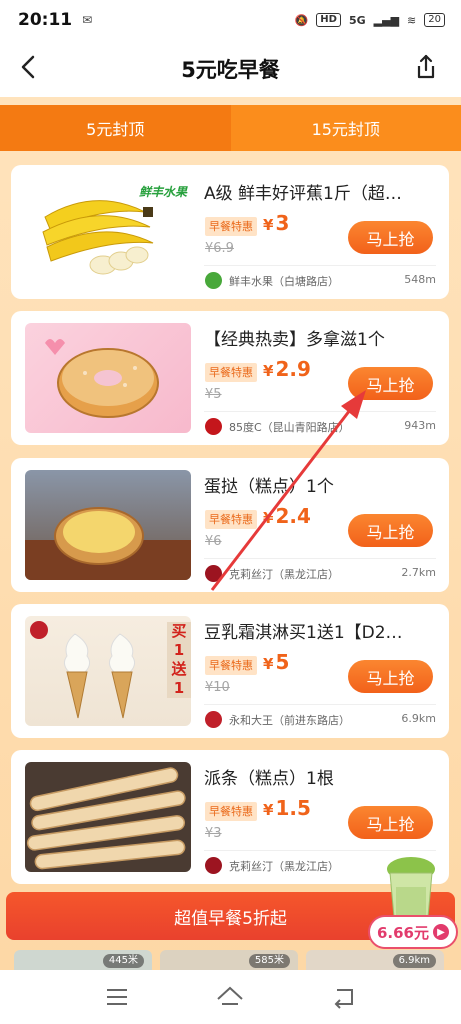 The height and width of the screenshot is (1024, 461). I want to click on tab-15-yuan: 15元封顶, so click(345, 128).